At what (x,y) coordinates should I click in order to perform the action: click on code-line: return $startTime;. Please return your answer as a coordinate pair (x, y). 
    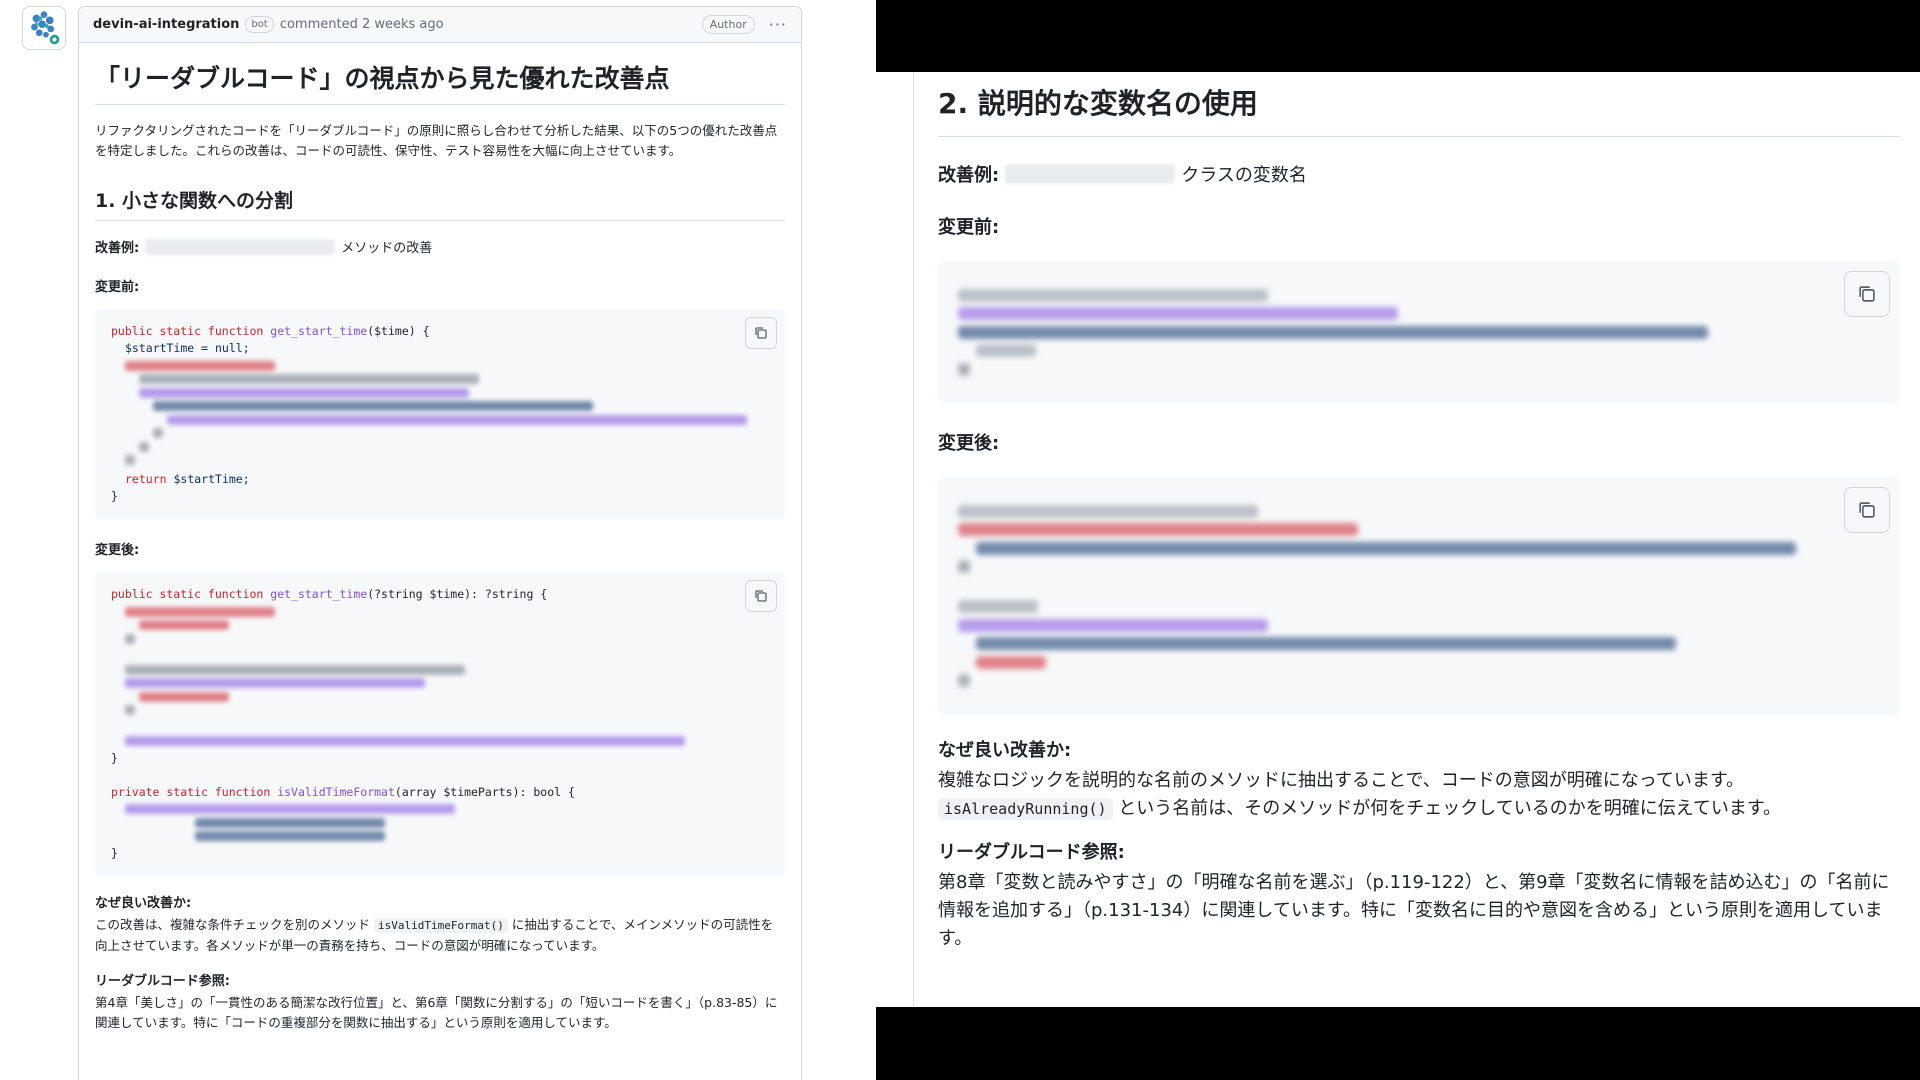
    Looking at the image, I should click on (187, 479).